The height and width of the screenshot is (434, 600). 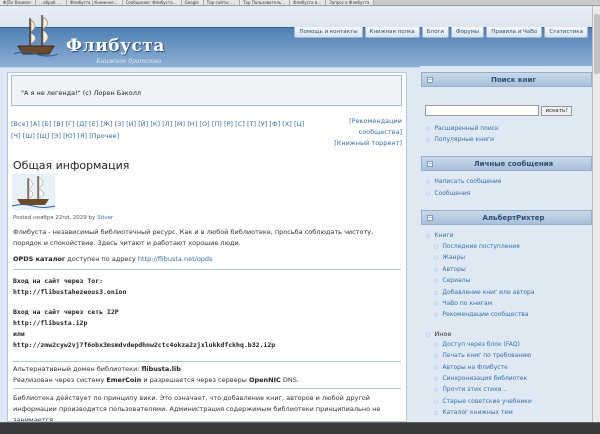 I want to click on alphabet-letter-link: [Я], so click(x=82, y=136).